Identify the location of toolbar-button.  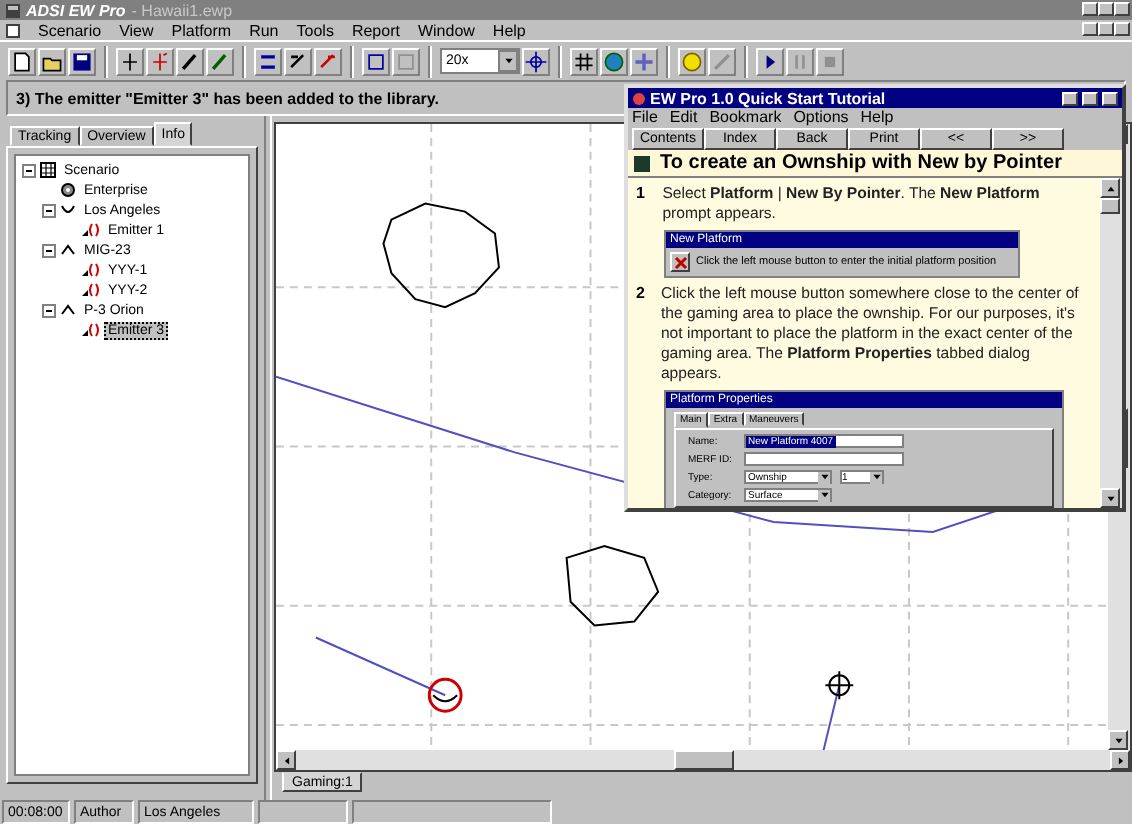
(536, 61).